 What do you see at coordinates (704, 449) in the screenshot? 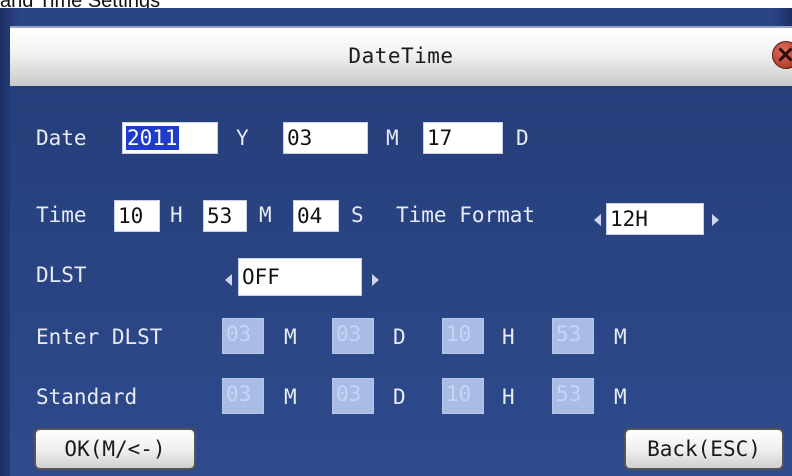
I see `back-button: Back(ESC)` at bounding box center [704, 449].